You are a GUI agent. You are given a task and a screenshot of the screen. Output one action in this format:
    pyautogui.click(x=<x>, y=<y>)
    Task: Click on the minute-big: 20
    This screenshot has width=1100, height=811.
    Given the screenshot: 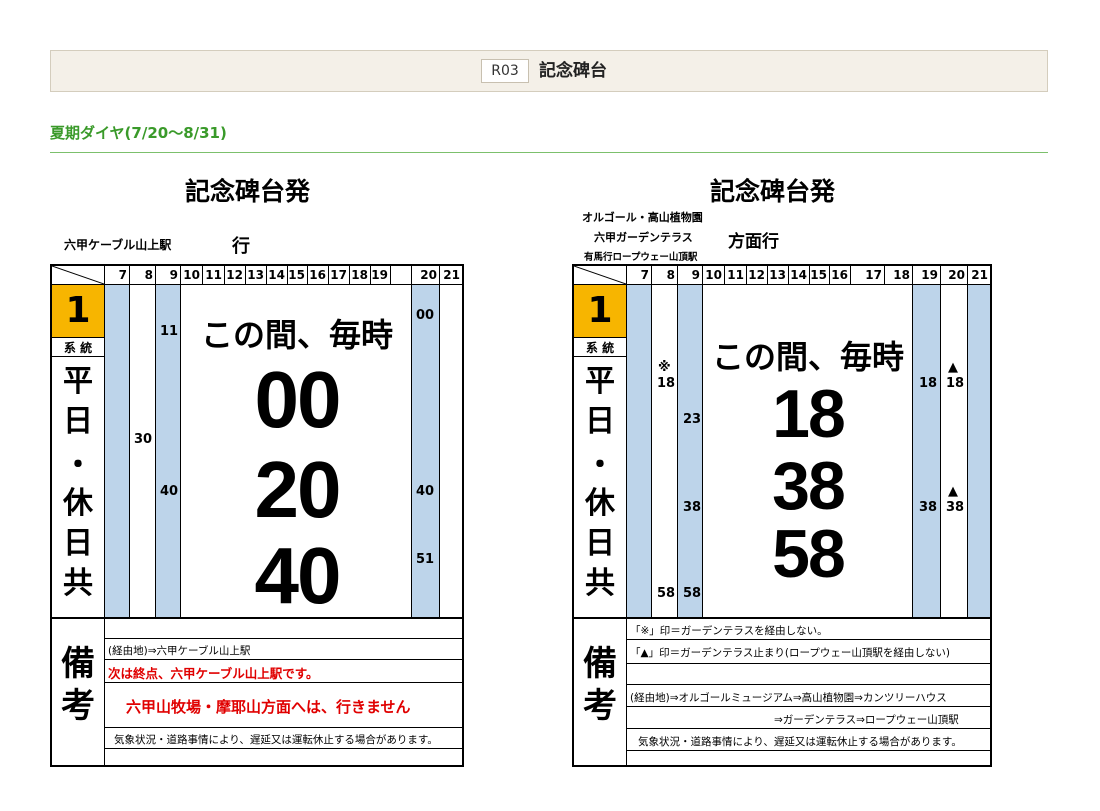 What is the action you would take?
    pyautogui.click(x=298, y=489)
    